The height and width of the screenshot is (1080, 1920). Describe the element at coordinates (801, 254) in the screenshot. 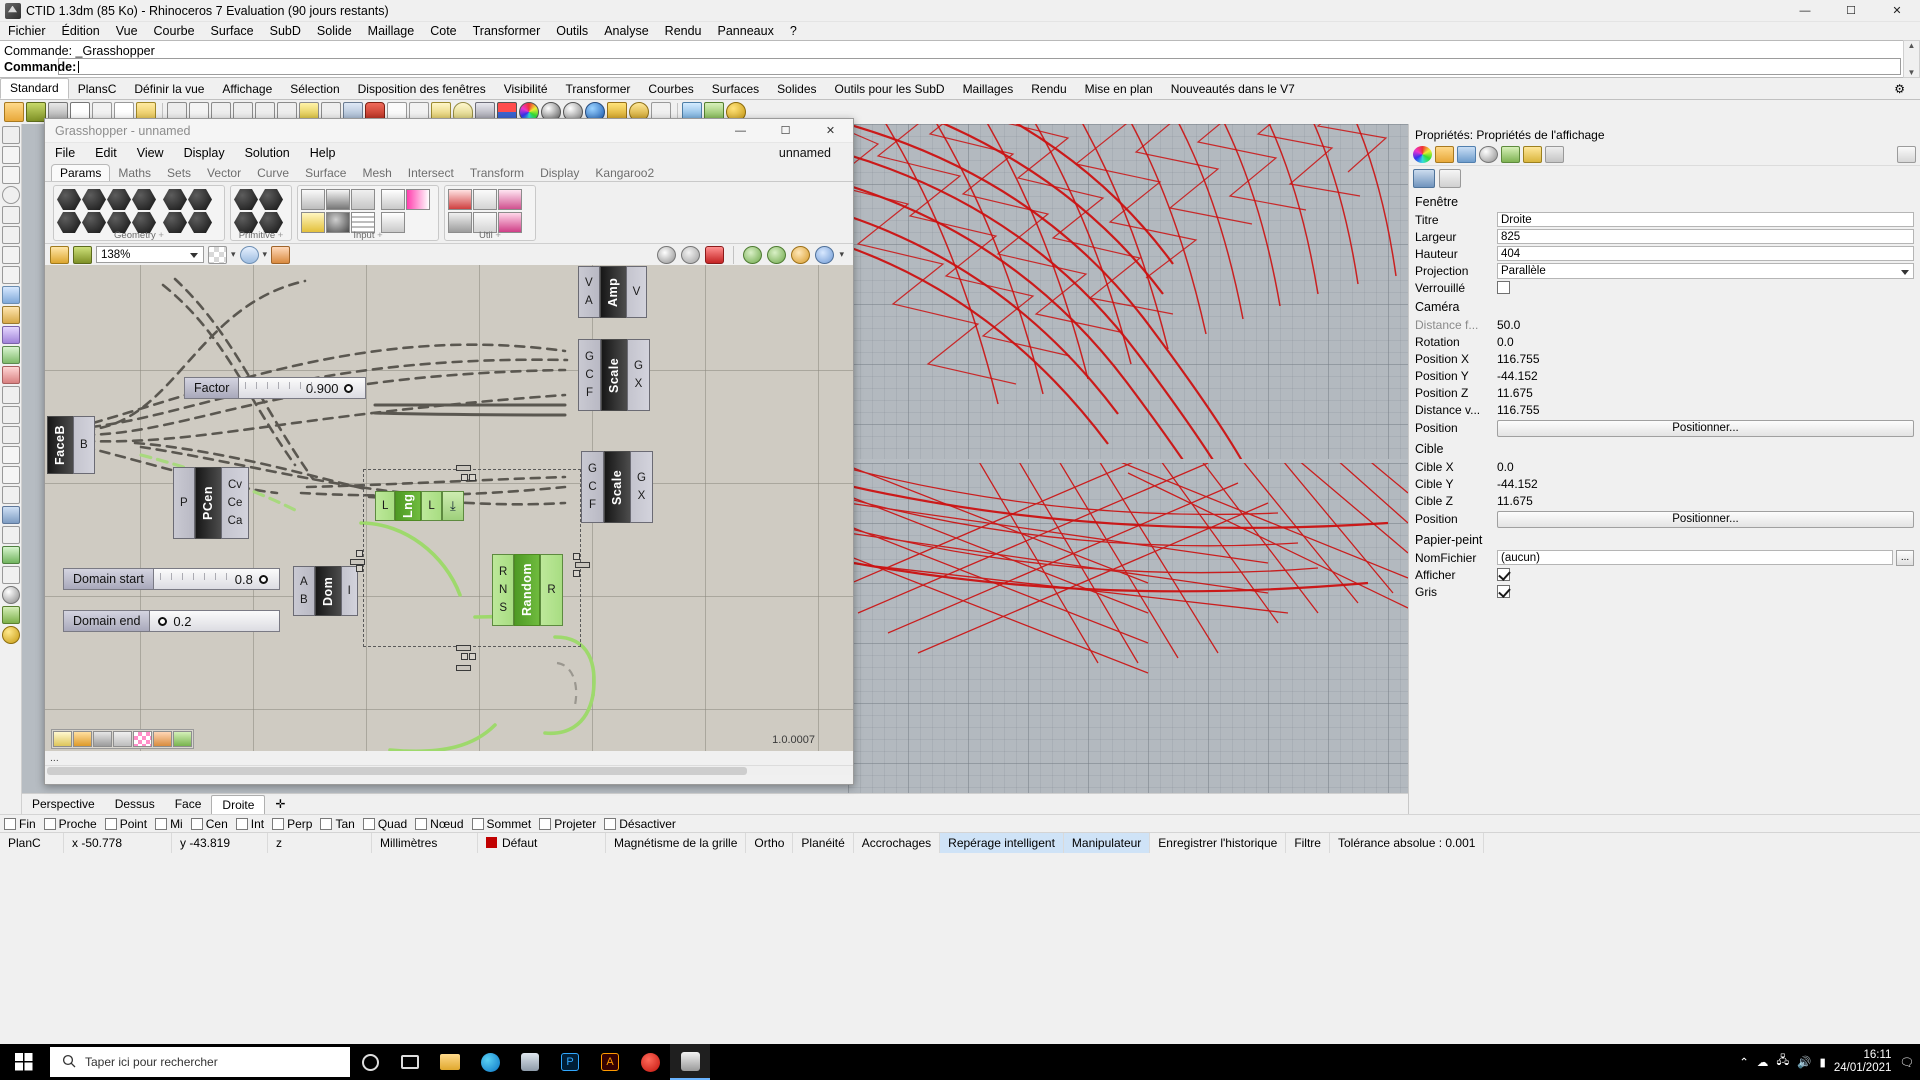

I see `canvas-preview-off-icon` at that location.